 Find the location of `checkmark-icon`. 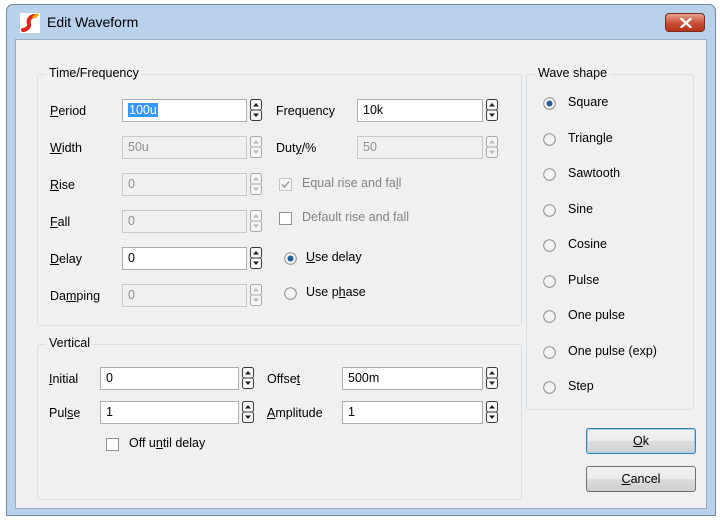

checkmark-icon is located at coordinates (285, 184).